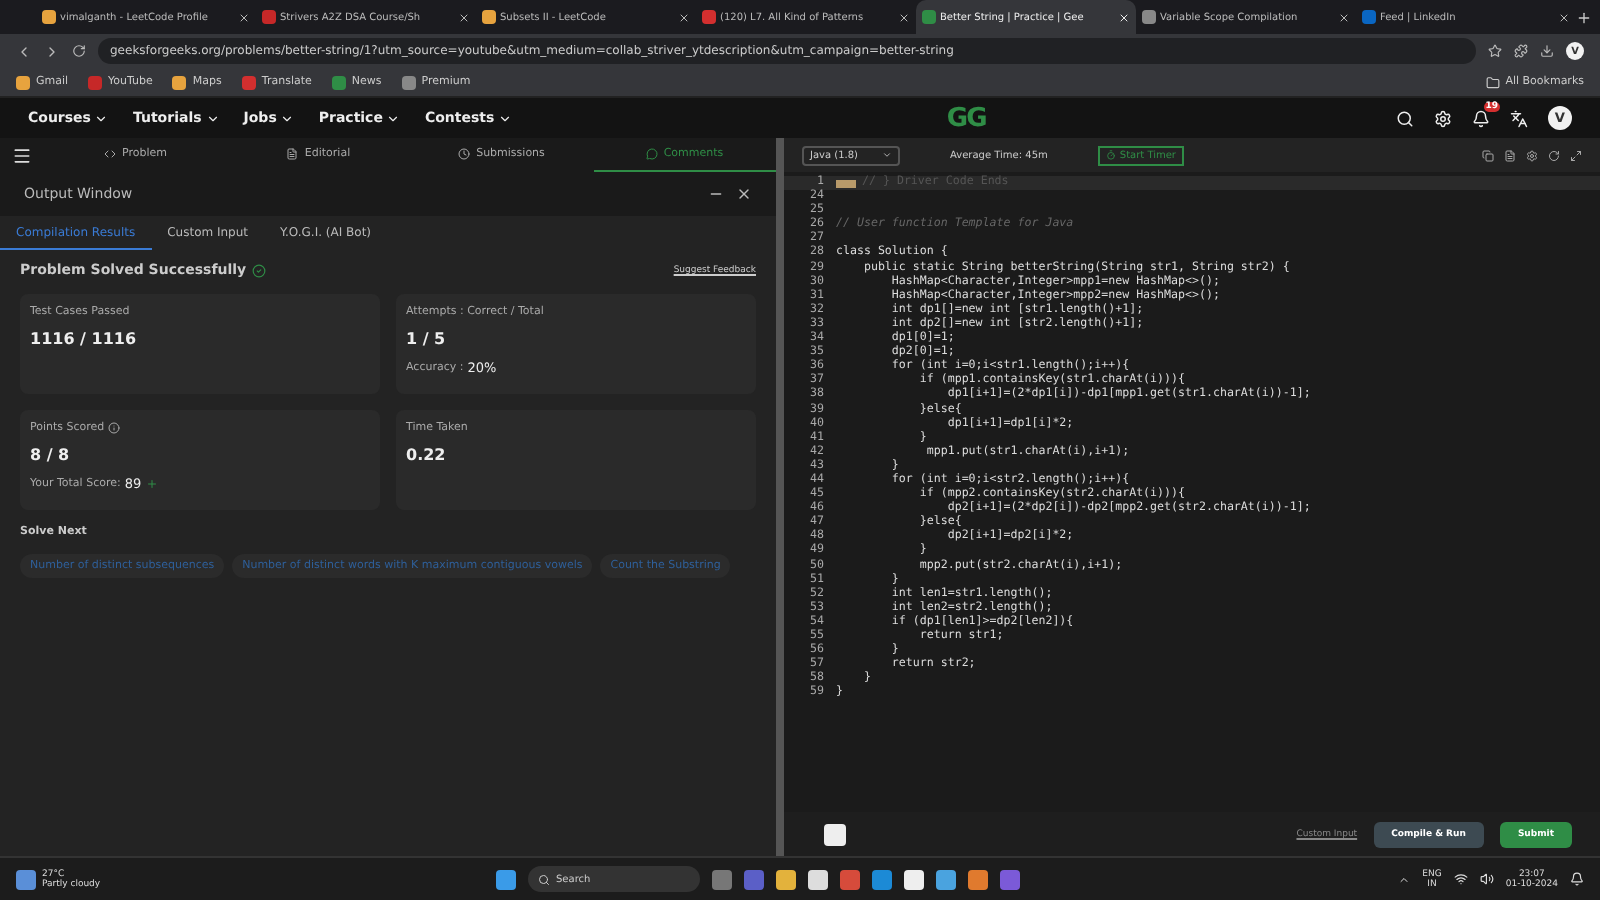  What do you see at coordinates (651, 154) in the screenshot?
I see `chat-bubble-icon` at bounding box center [651, 154].